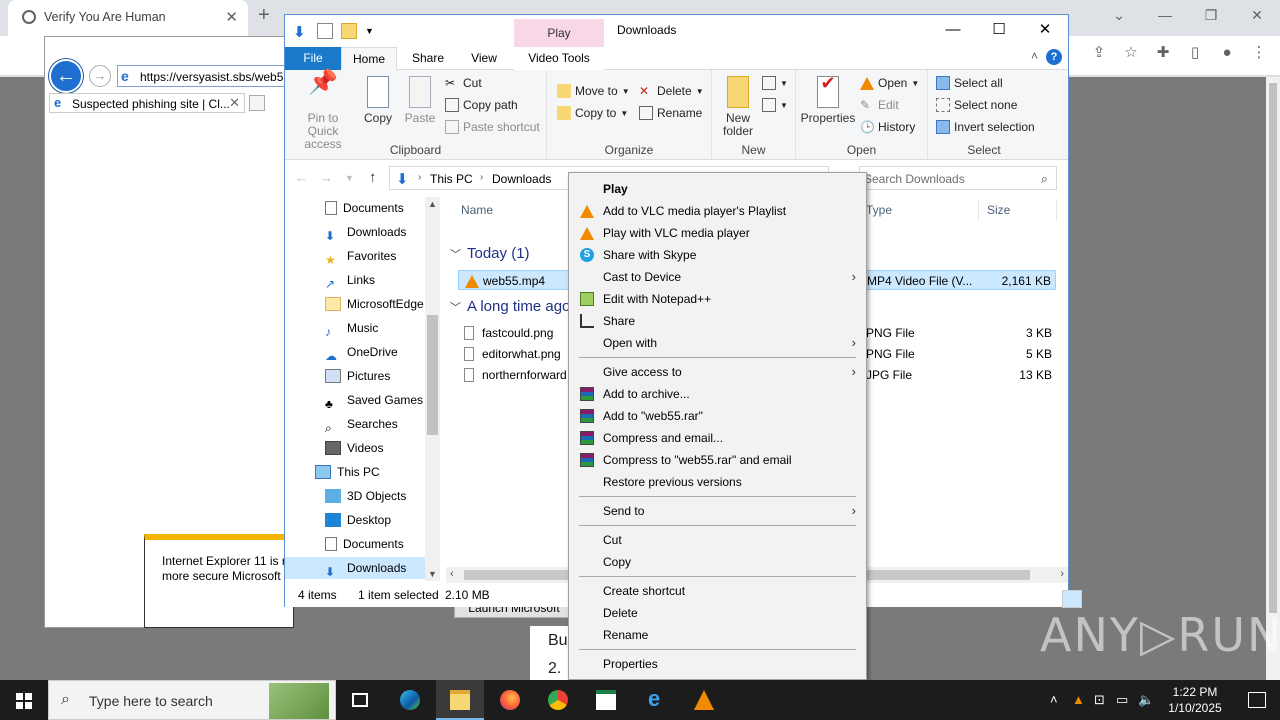 This screenshot has height=720, width=1280. Describe the element at coordinates (420, 100) in the screenshot. I see `paste-button: Paste` at that location.